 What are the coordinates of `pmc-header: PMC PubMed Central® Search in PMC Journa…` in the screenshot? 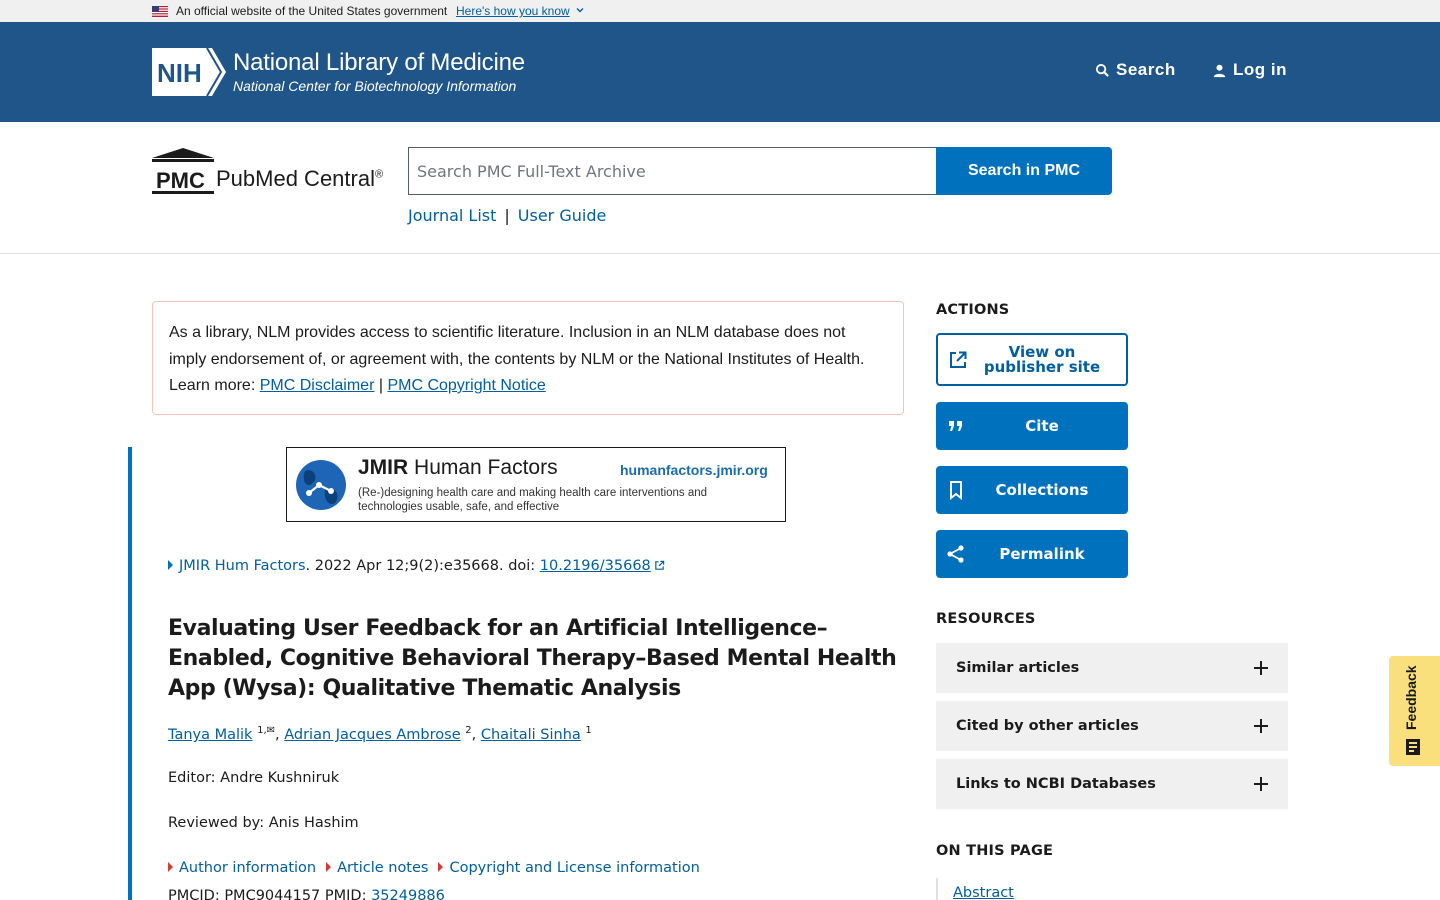 It's located at (720, 188).